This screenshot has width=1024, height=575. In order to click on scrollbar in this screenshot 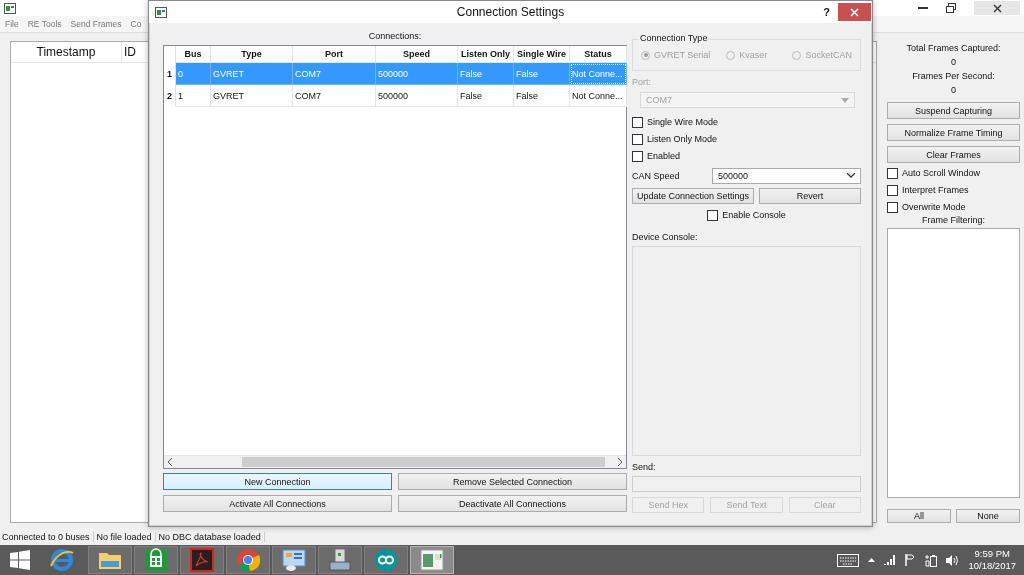, I will do `click(395, 461)`.